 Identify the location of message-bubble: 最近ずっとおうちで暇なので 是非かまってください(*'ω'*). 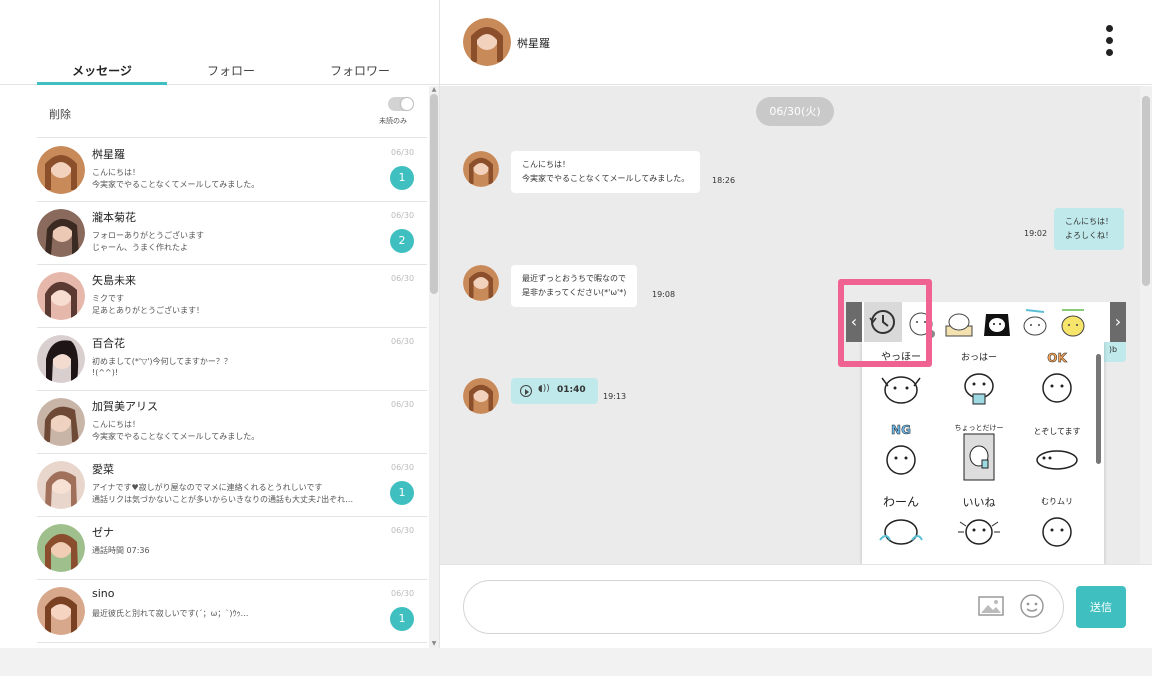
(574, 286).